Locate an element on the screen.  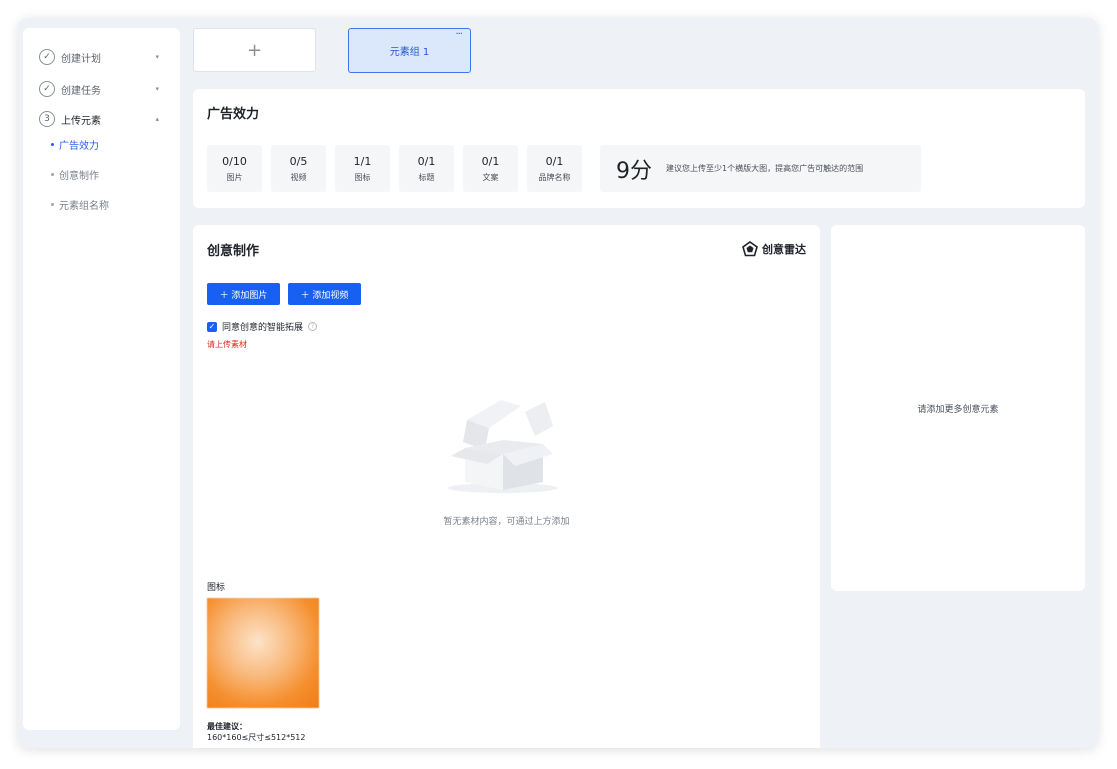
metric-label: 品牌名称 is located at coordinates (554, 177).